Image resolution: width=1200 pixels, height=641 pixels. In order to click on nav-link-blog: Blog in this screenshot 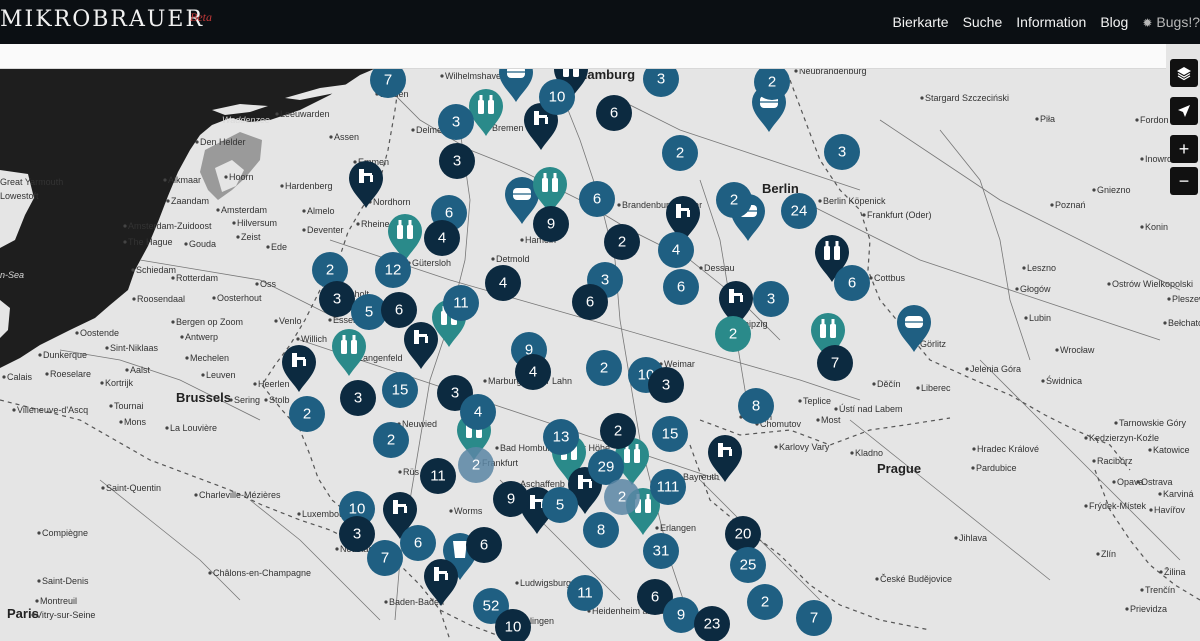, I will do `click(1114, 22)`.